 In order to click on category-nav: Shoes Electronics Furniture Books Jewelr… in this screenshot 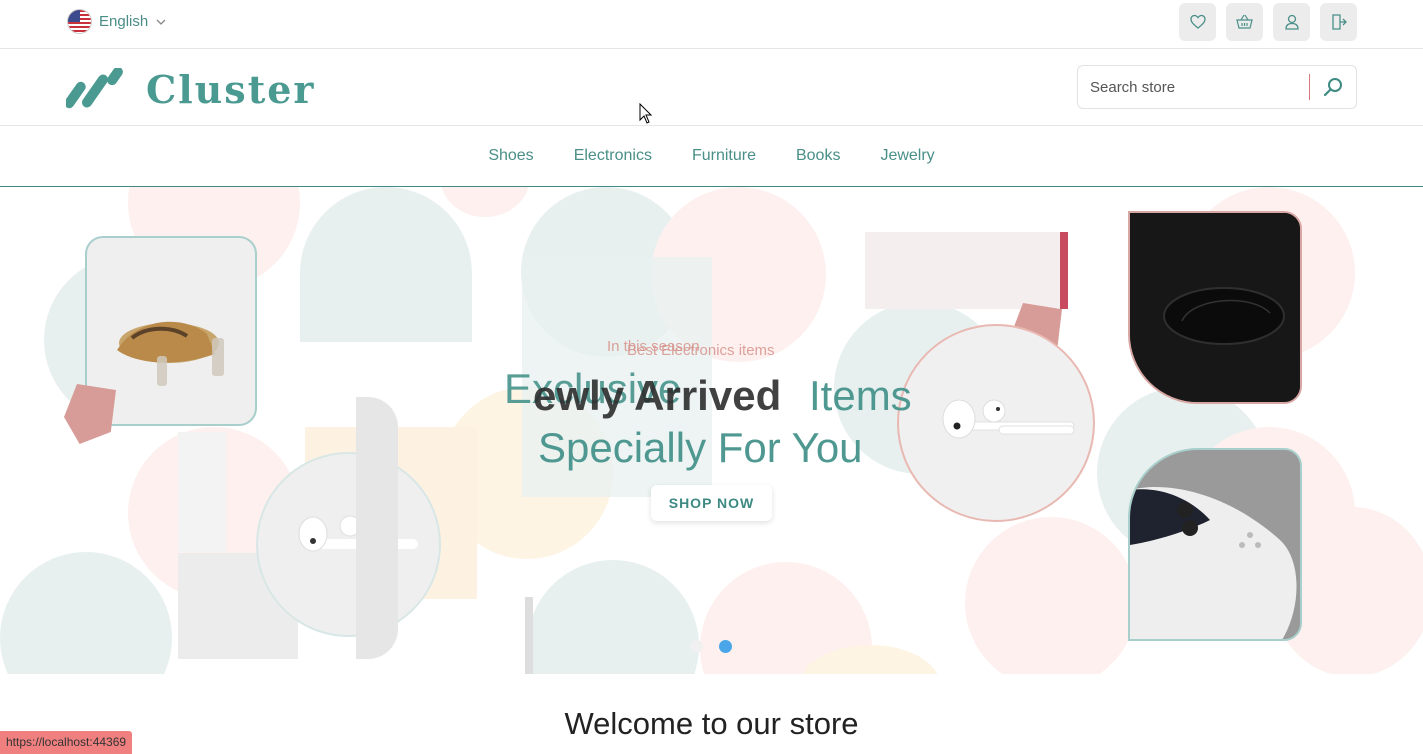, I will do `click(711, 156)`.